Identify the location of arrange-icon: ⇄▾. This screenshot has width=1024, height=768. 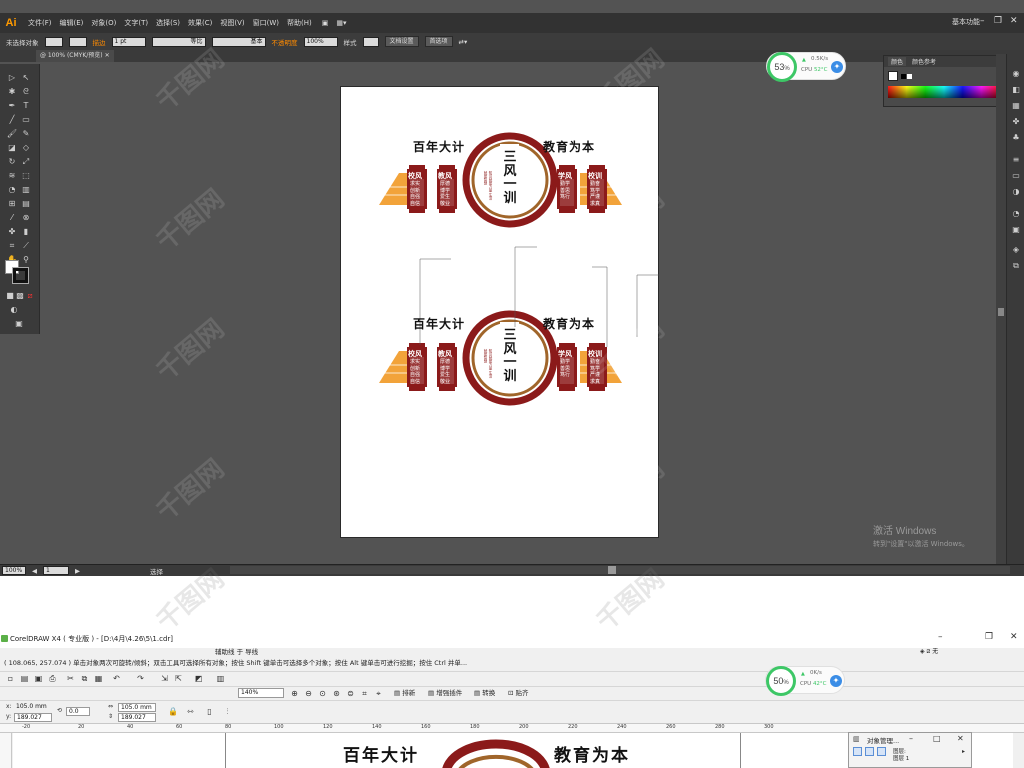
(463, 42).